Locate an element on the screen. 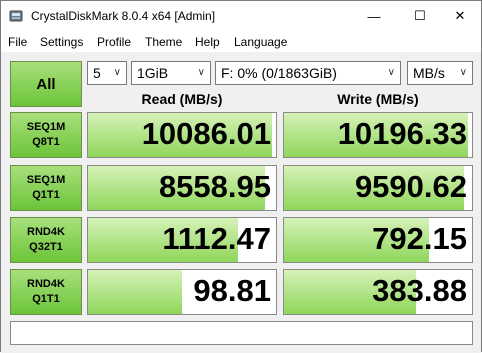  write-result-cell: 383.88 is located at coordinates (378, 292).